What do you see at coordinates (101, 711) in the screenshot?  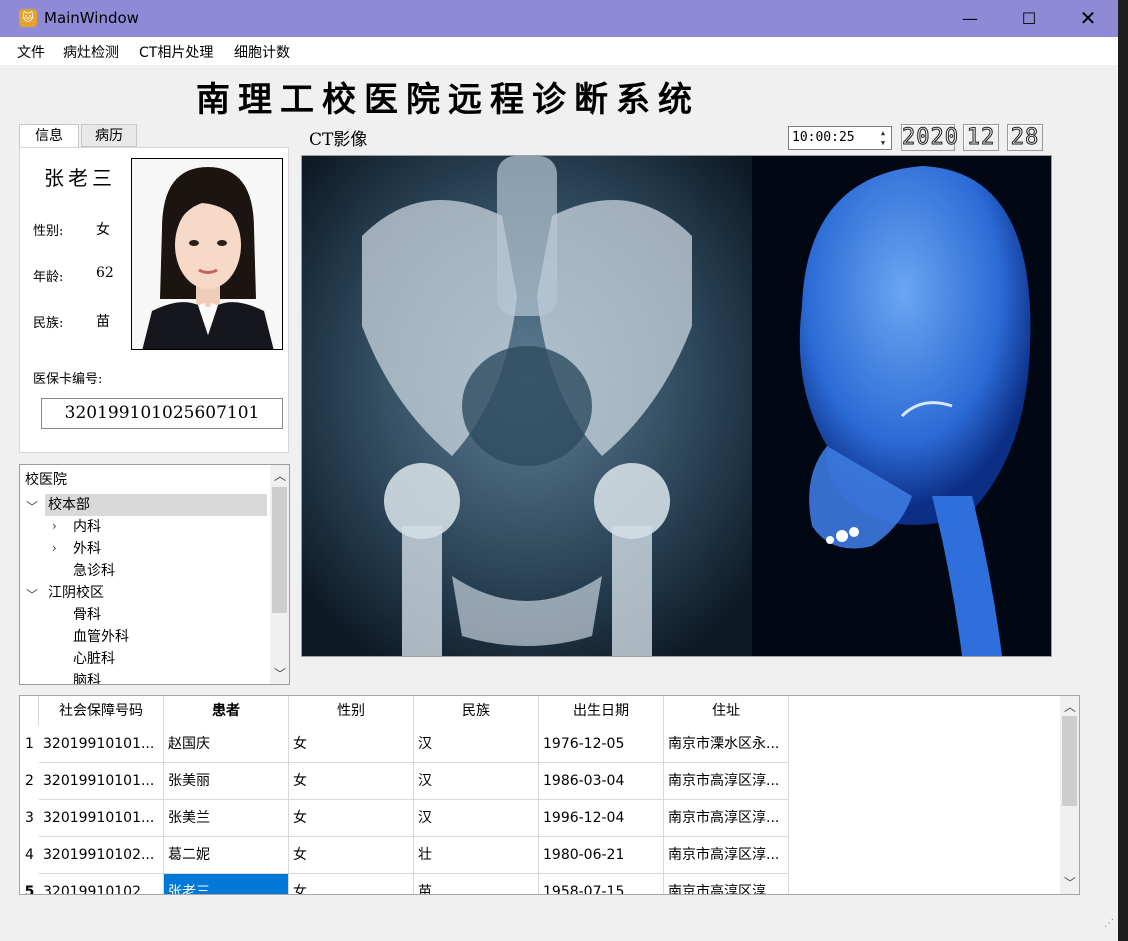 I see `column-header: 社会保障号码` at bounding box center [101, 711].